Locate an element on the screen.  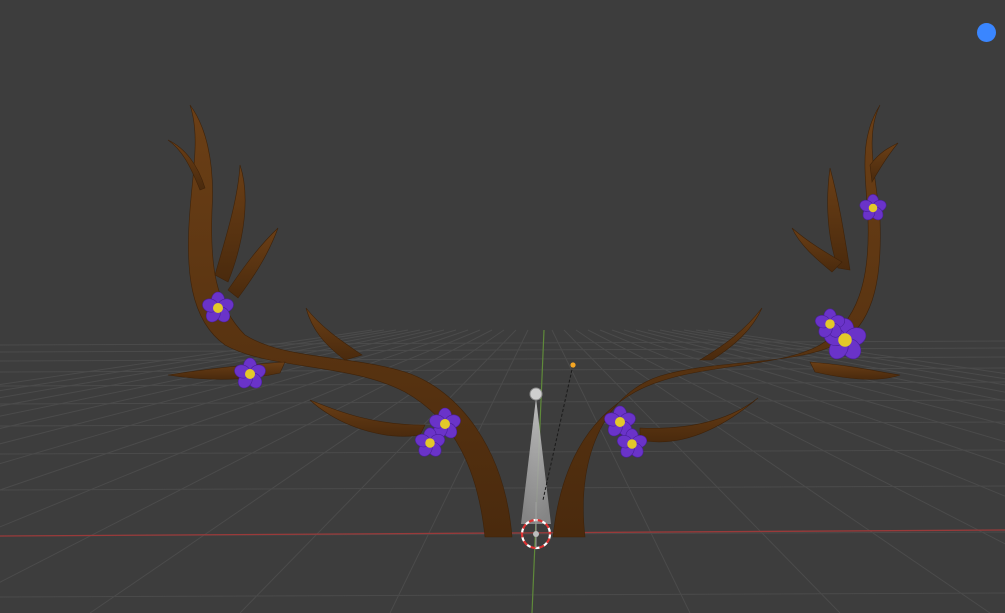
3d-cursor-center is located at coordinates (536, 534).